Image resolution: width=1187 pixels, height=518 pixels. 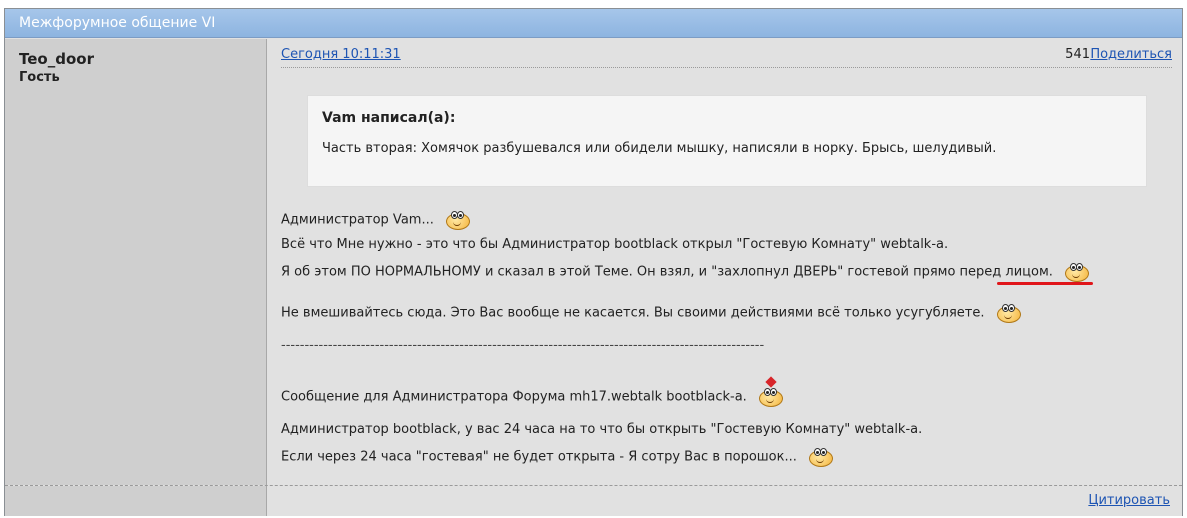 I want to click on post-footer-author-area, so click(x=136, y=501).